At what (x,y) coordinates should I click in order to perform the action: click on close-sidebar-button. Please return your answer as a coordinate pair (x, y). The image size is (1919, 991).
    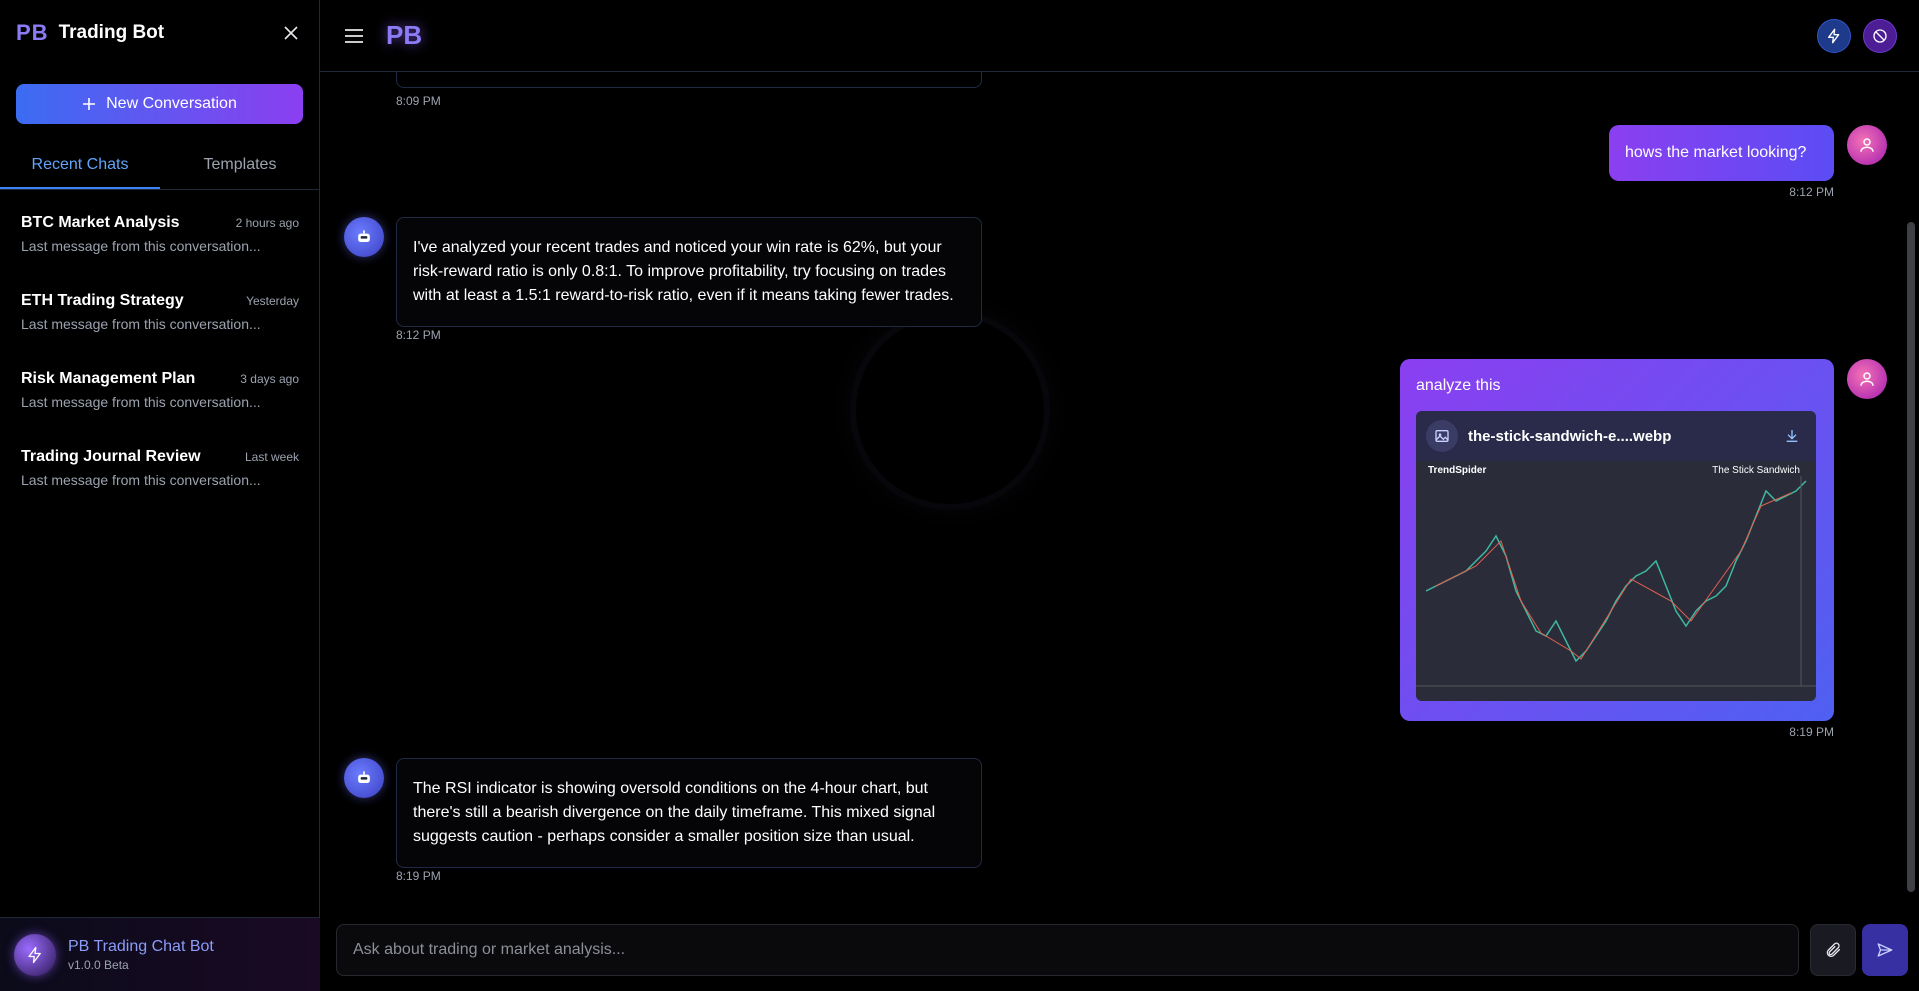
    Looking at the image, I should click on (291, 33).